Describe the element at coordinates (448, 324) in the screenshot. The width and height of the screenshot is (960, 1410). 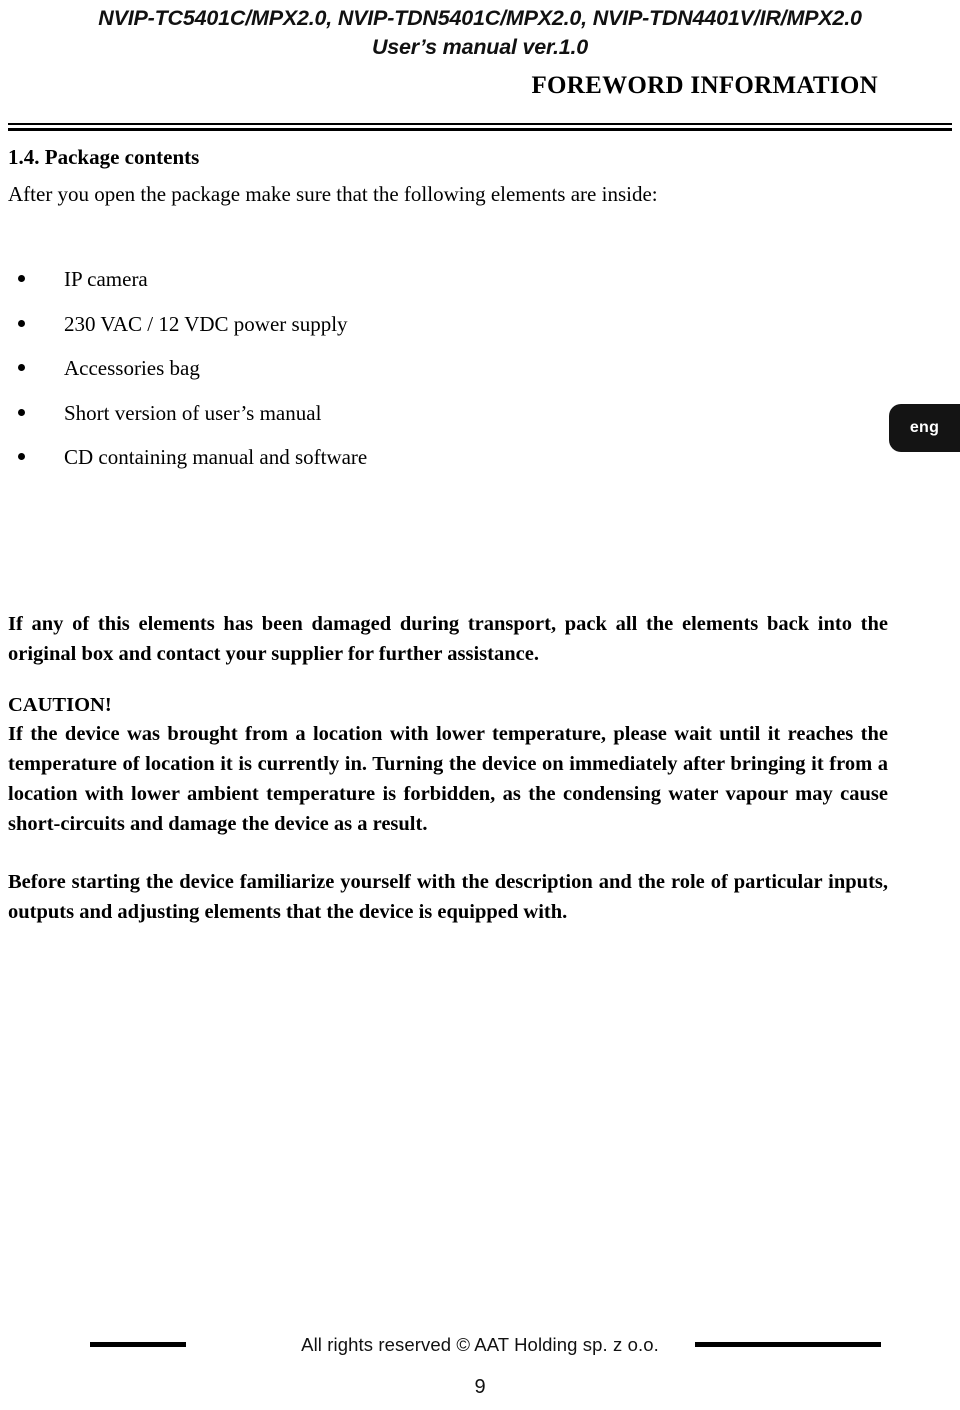
I see `list-item: 230 VAC / 12 VDC power supply` at that location.